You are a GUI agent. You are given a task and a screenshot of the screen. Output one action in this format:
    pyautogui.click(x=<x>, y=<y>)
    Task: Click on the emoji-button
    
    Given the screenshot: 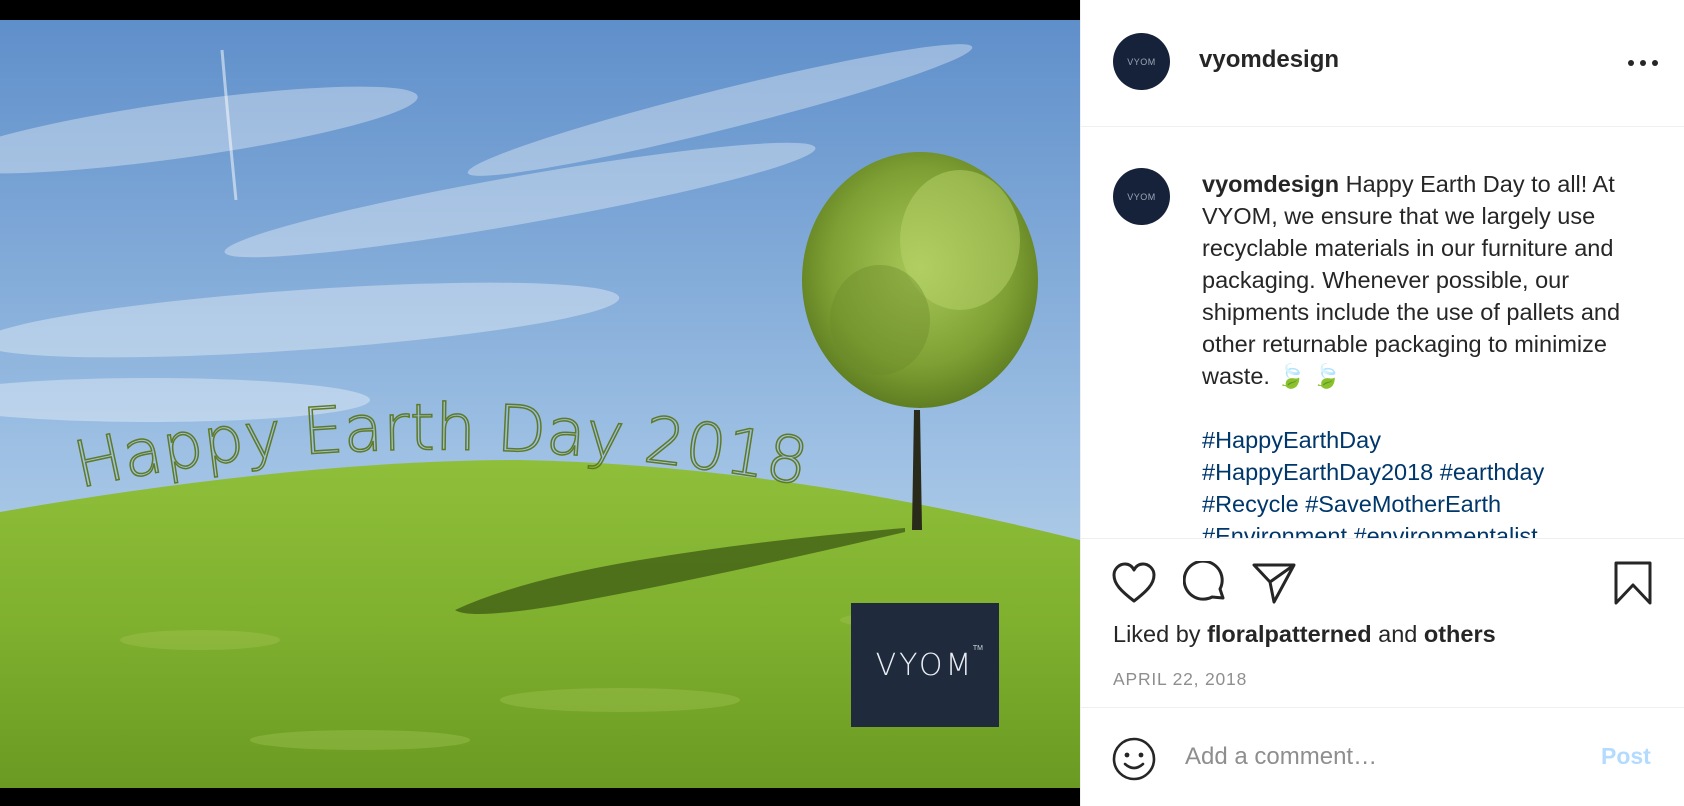 What is the action you would take?
    pyautogui.click(x=1134, y=761)
    